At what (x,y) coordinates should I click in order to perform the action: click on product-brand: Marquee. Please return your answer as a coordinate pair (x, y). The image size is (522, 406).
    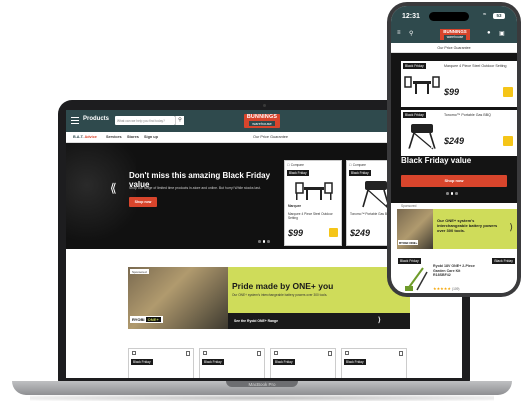
    Looking at the image, I should click on (295, 206).